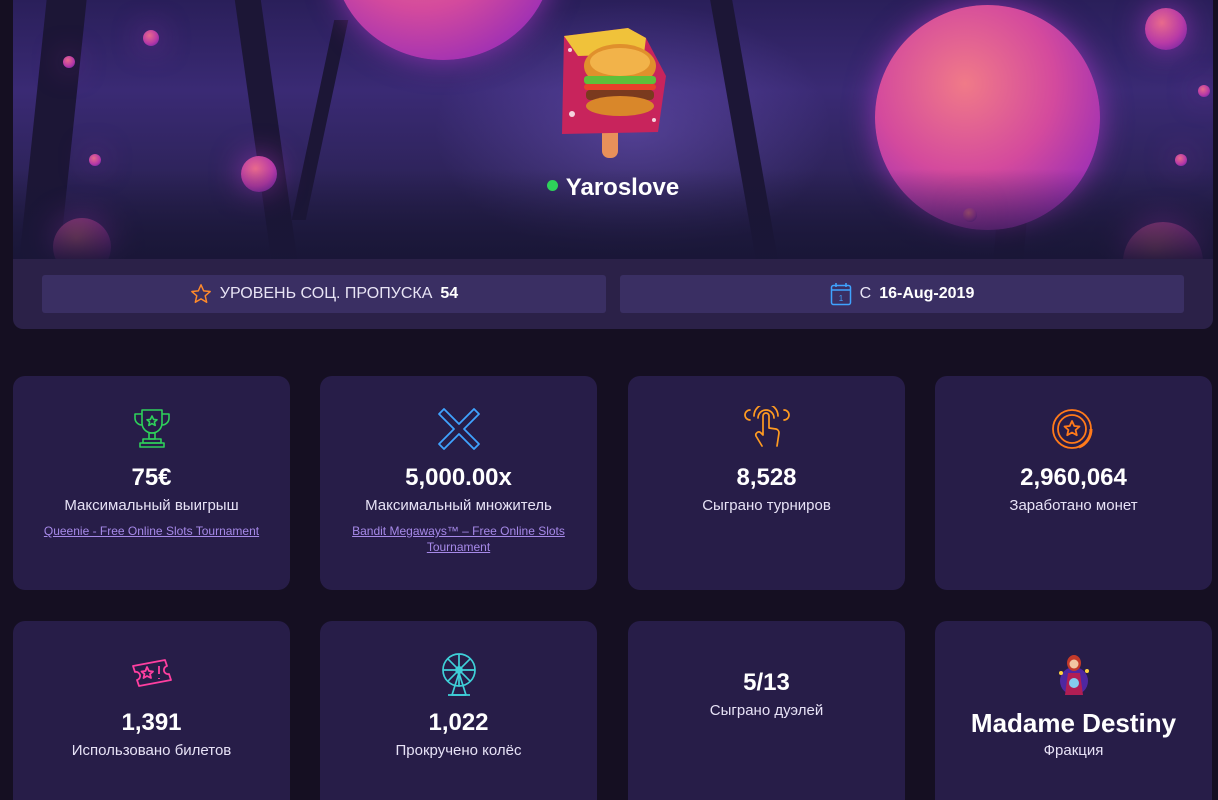 The width and height of the screenshot is (1218, 800). I want to click on member-since: 1 С 16-Aug-2019, so click(902, 294).